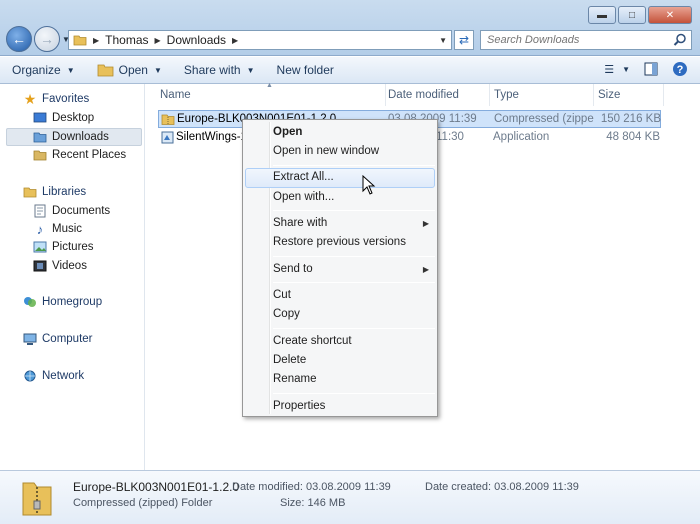  Describe the element at coordinates (293, 269) in the screenshot. I see `menu-item-send-to: Send to` at that location.